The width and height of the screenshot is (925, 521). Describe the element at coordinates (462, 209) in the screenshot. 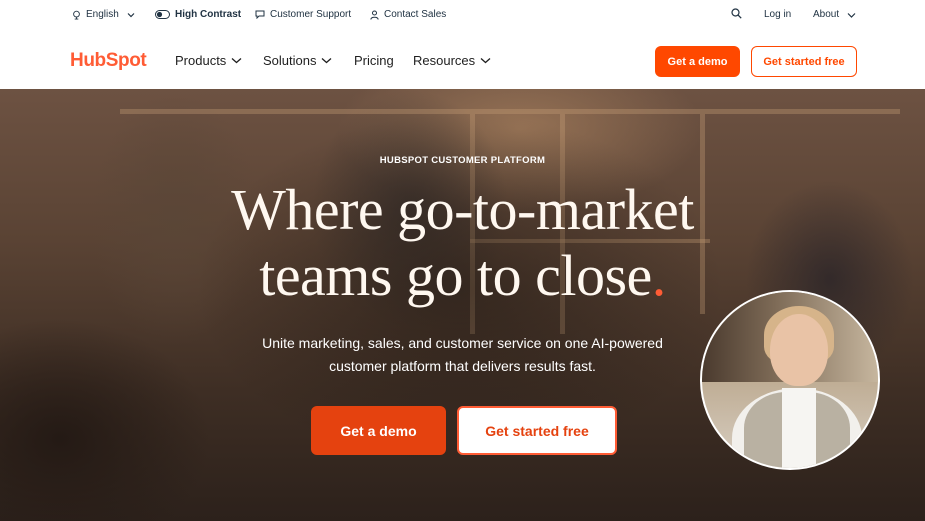

I see `headline-line-1: Where go-to-market` at that location.